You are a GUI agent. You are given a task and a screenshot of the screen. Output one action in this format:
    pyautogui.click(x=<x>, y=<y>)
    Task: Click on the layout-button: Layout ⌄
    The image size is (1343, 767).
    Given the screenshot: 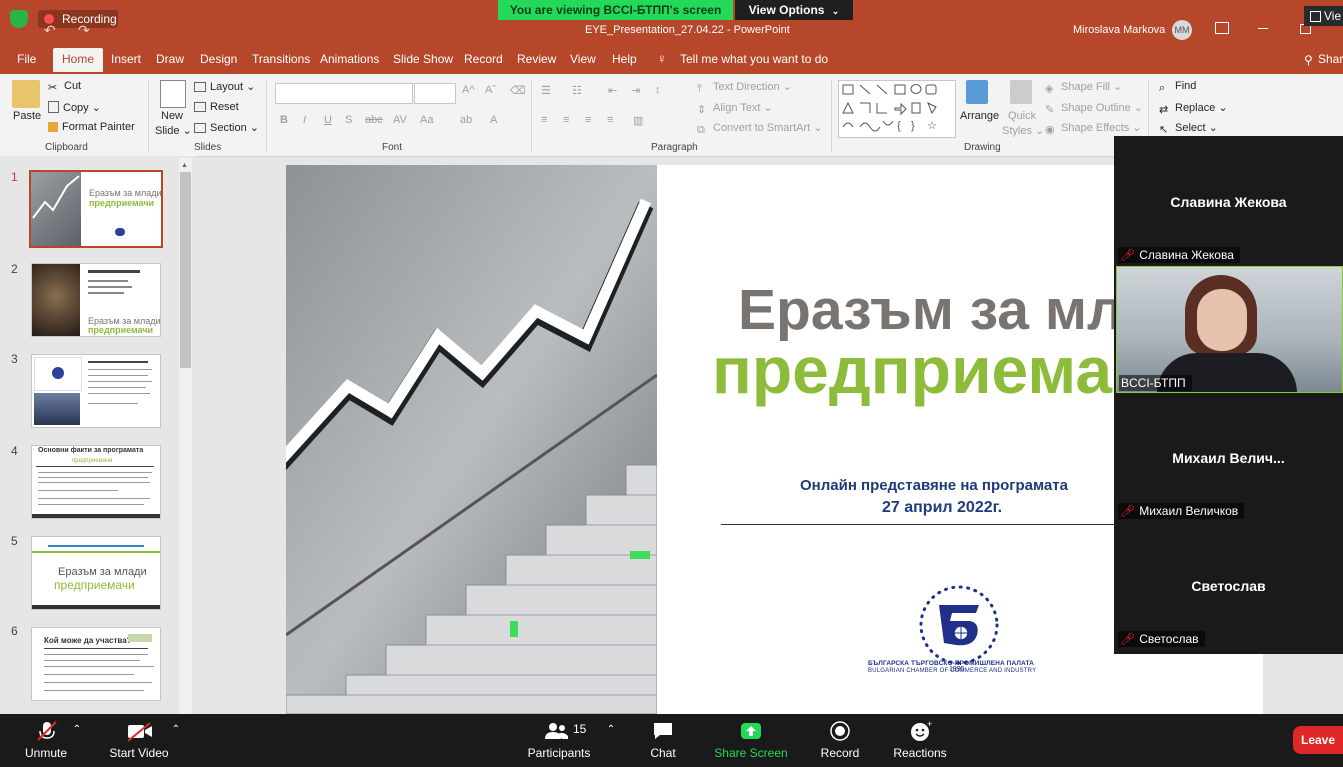 What is the action you would take?
    pyautogui.click(x=224, y=86)
    